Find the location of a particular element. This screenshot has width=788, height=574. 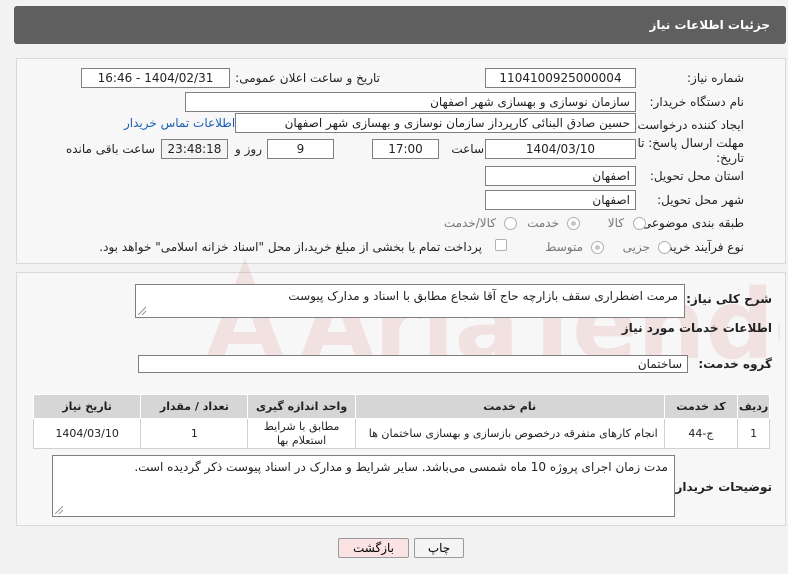

deadline-label: مهلت ارسال پاسخ: تا تاریخ: is located at coordinates (690, 151).